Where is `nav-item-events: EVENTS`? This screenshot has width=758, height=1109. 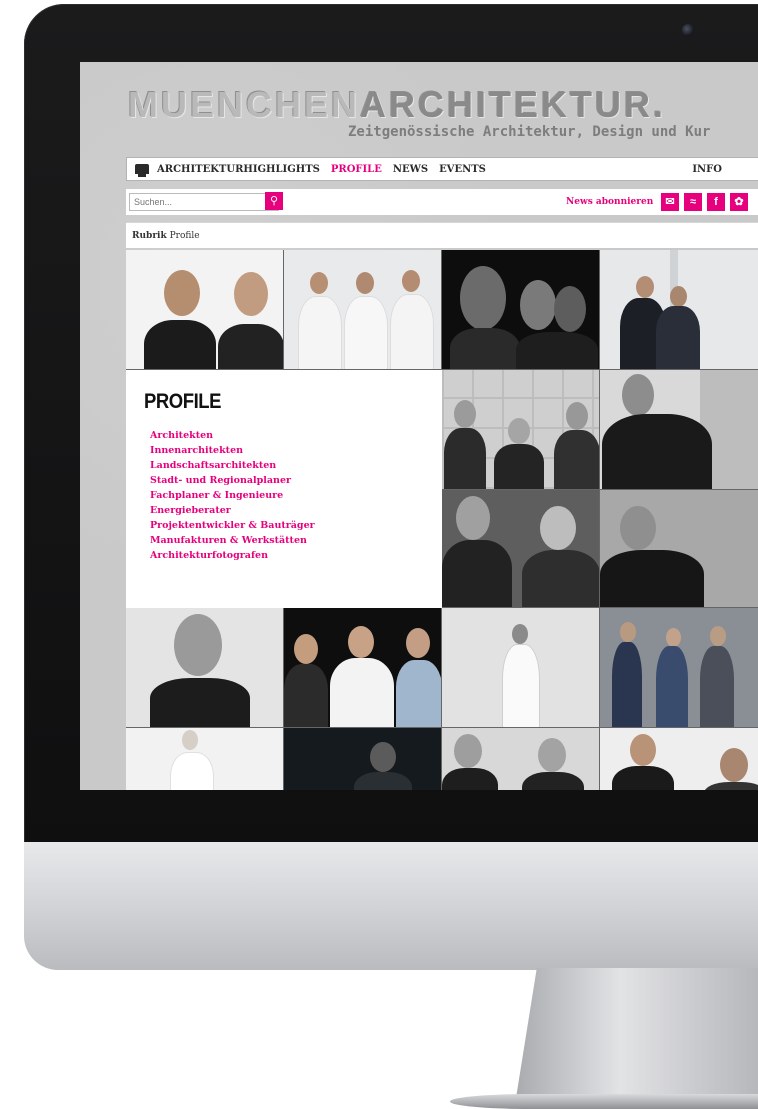 nav-item-events: EVENTS is located at coordinates (462, 169).